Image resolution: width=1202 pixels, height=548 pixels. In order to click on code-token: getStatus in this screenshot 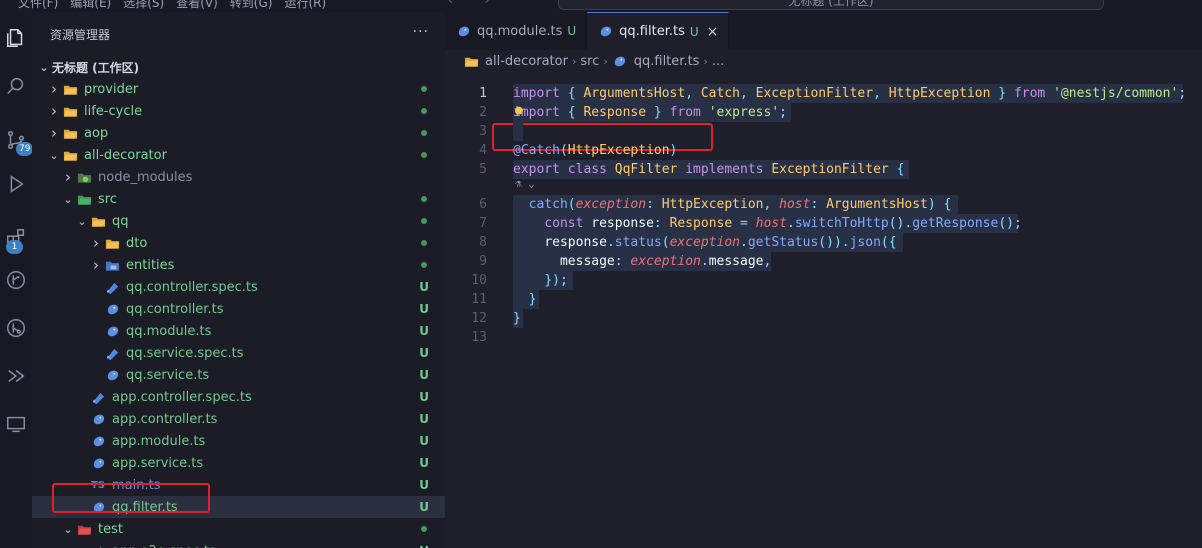, I will do `click(783, 242)`.